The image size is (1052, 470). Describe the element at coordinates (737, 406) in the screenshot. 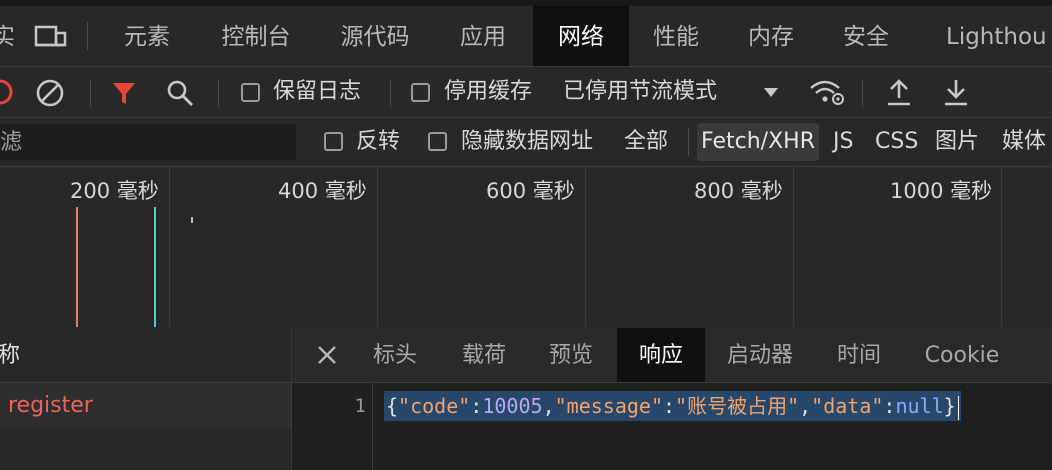

I see `response-message-value: 账号被占用` at that location.